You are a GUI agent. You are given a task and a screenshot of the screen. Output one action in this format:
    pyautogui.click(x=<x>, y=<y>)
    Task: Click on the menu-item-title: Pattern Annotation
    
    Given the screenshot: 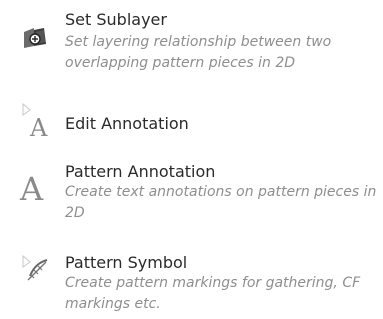 What is the action you would take?
    pyautogui.click(x=140, y=171)
    